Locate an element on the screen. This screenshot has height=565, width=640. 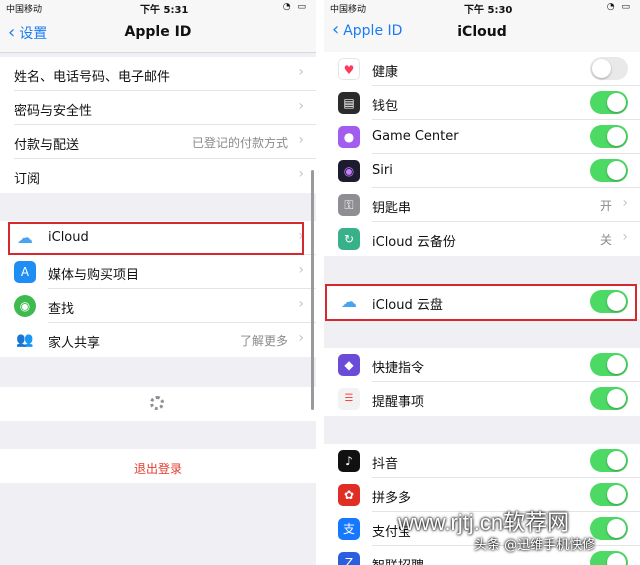
loading-row is located at coordinates (158, 404).